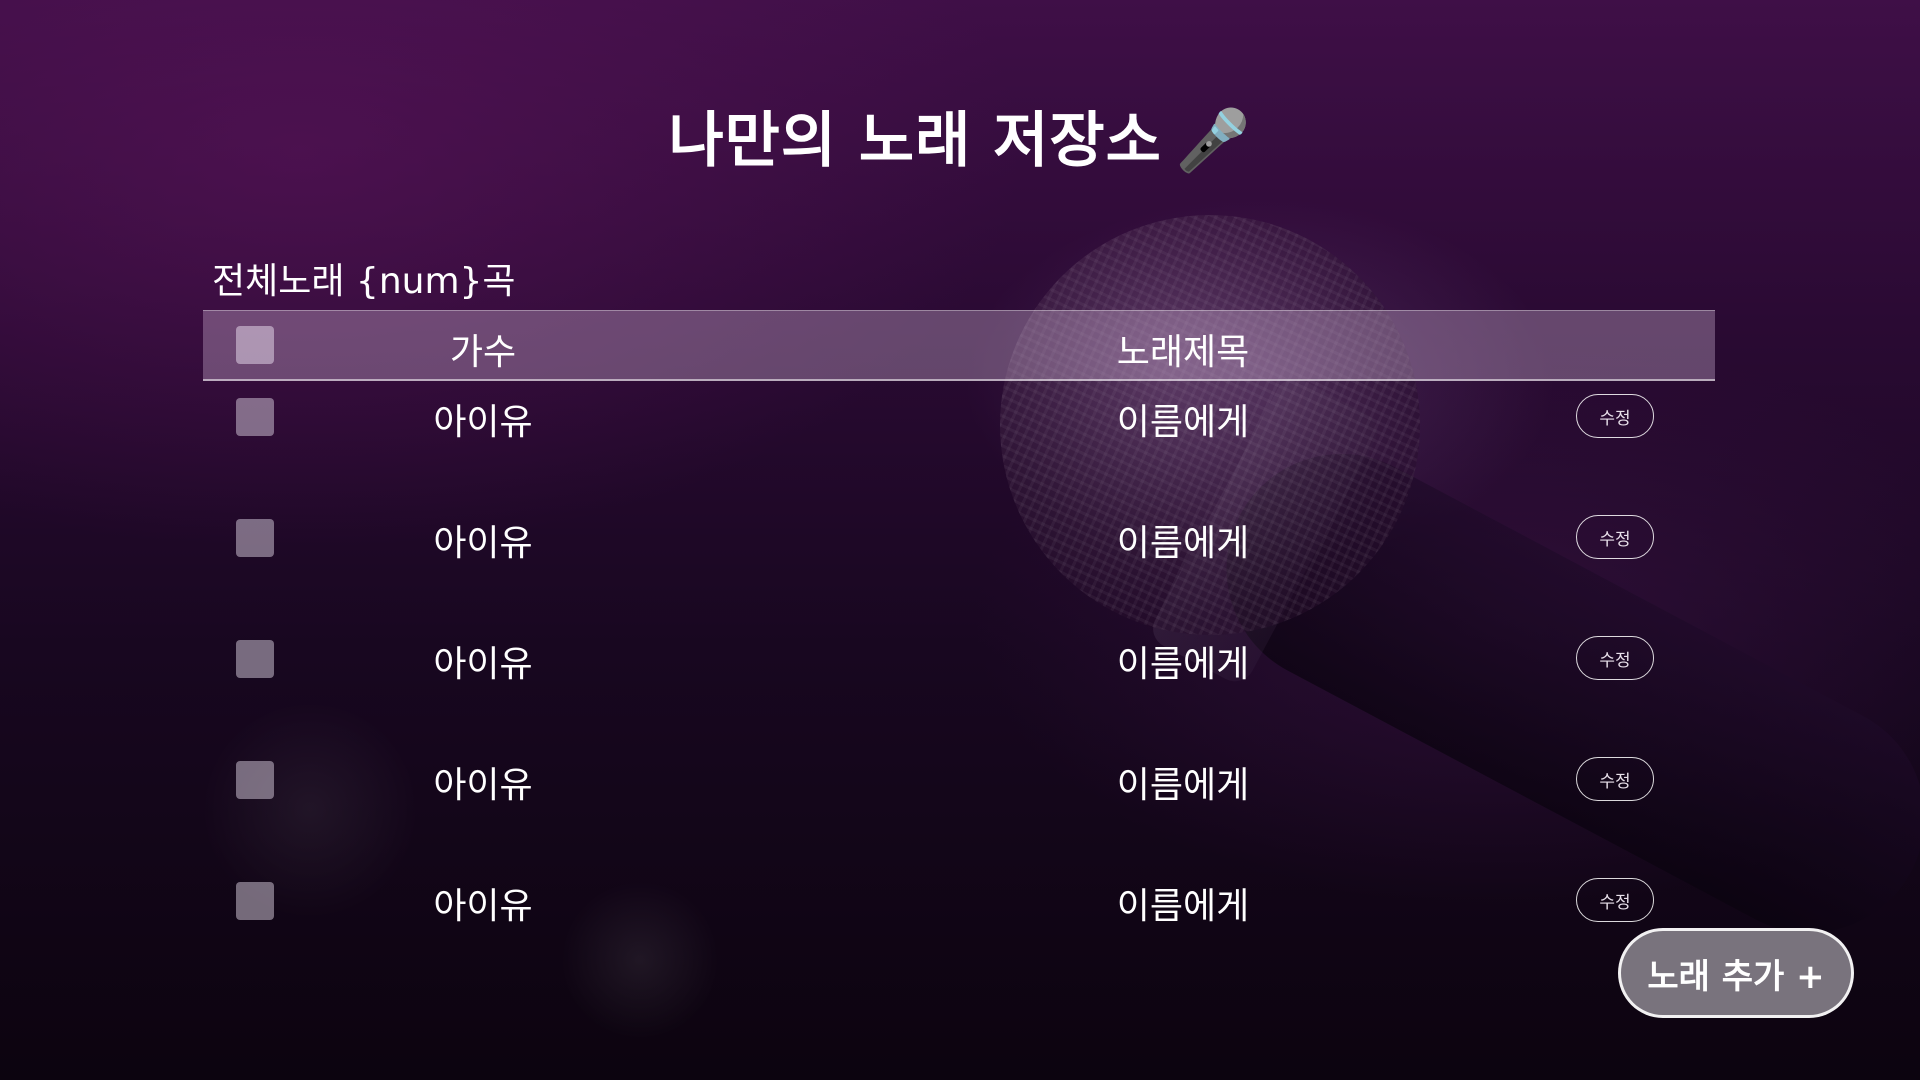 The width and height of the screenshot is (1920, 1080). I want to click on add-song-button: 노래 추가 +, so click(1736, 973).